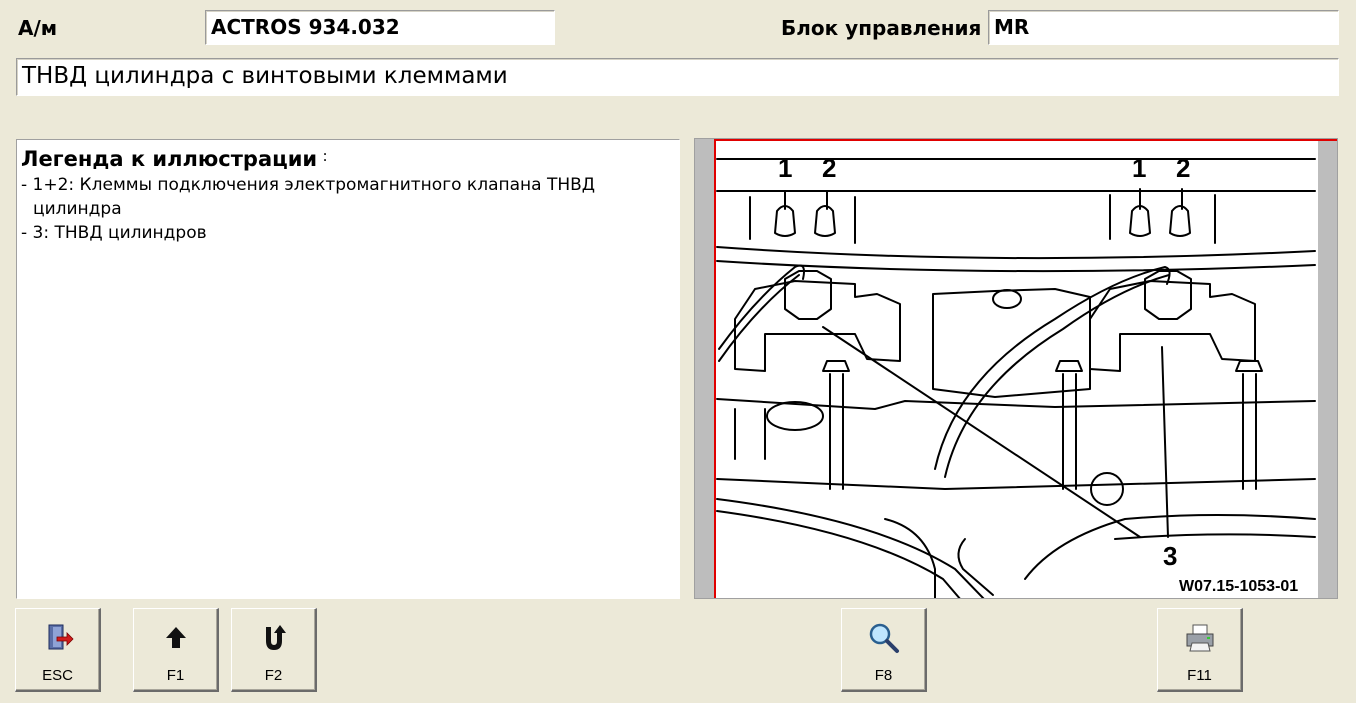 This screenshot has height=703, width=1356. I want to click on callout-3: 3, so click(1170, 556).